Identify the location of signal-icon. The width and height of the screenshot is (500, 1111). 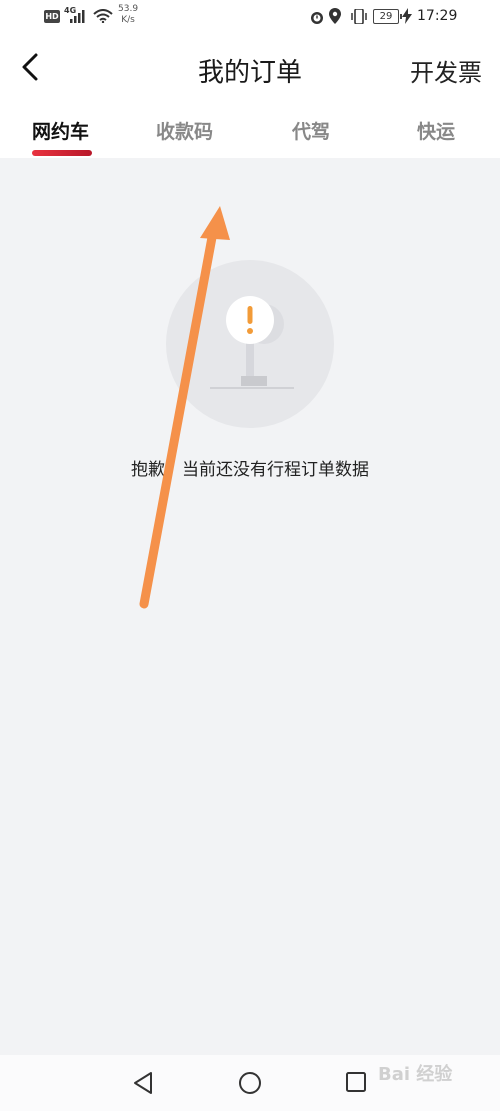
(77, 16).